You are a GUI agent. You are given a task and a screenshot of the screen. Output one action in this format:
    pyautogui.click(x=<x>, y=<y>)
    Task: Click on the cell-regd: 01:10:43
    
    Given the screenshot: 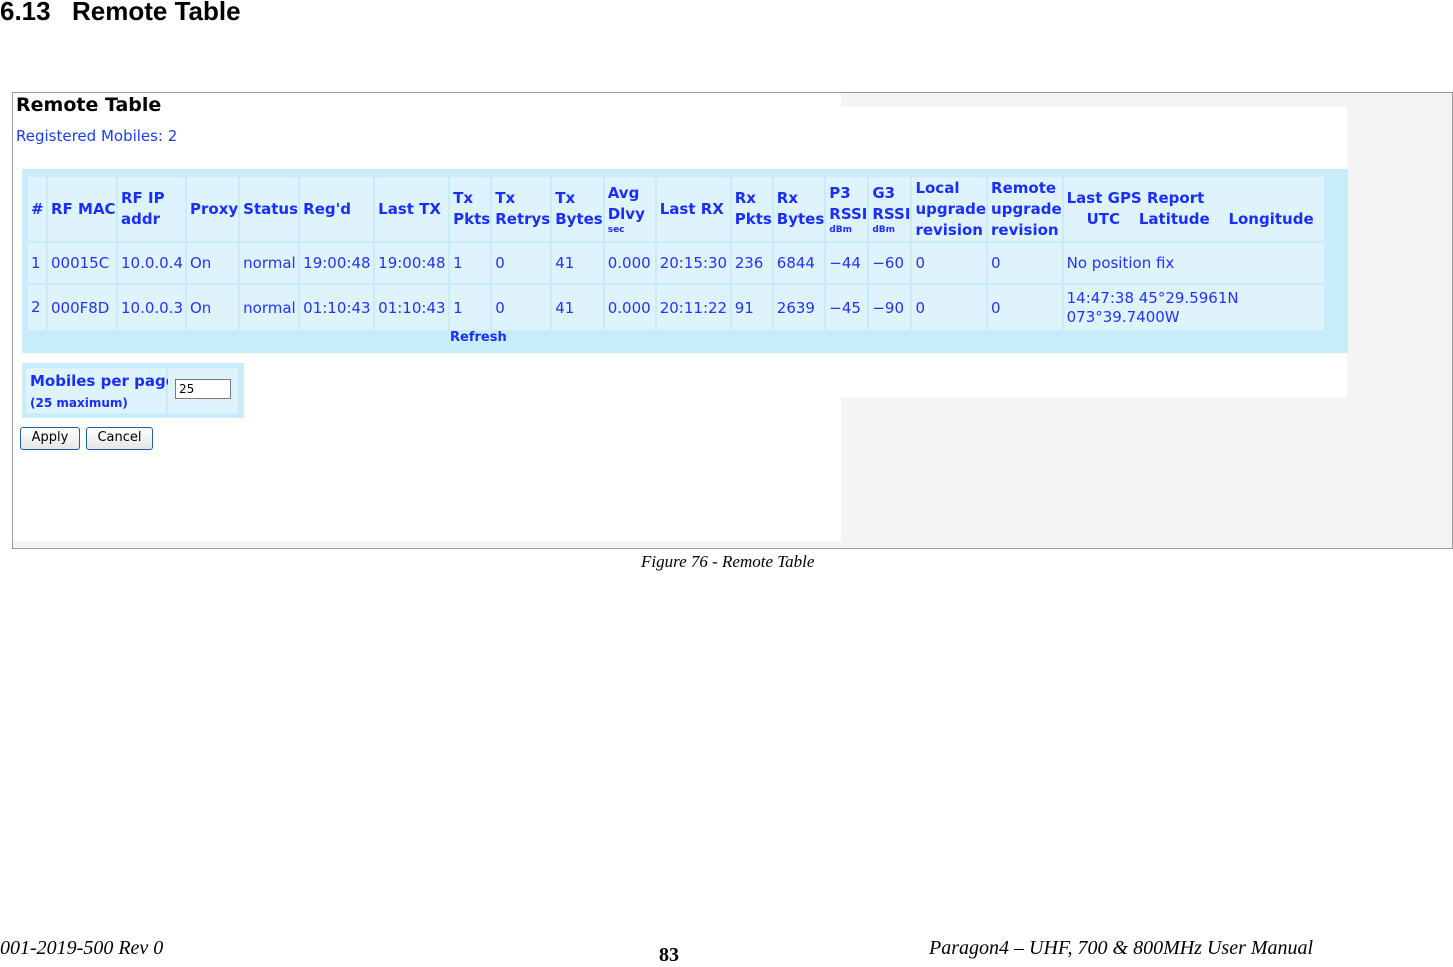 What is the action you would take?
    pyautogui.click(x=337, y=307)
    